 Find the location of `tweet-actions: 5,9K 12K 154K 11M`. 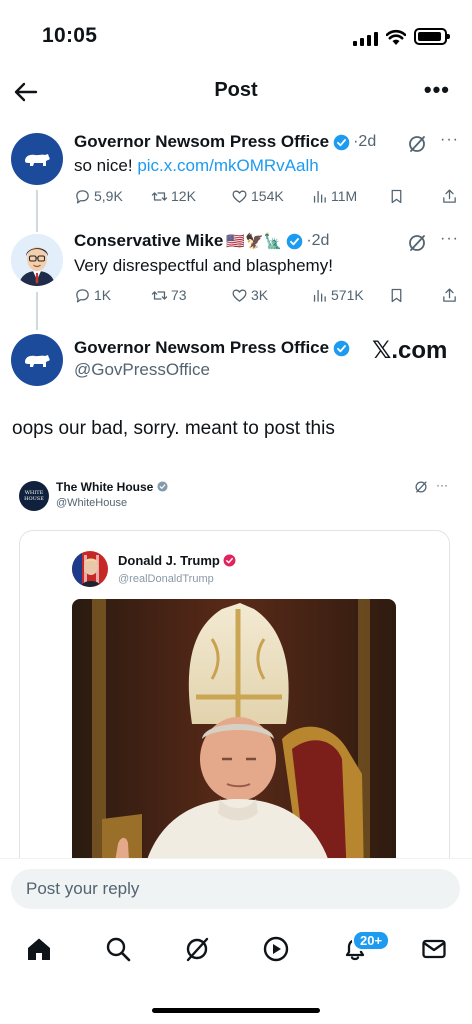

tweet-actions: 5,9K 12K 154K 11M is located at coordinates (265, 196).